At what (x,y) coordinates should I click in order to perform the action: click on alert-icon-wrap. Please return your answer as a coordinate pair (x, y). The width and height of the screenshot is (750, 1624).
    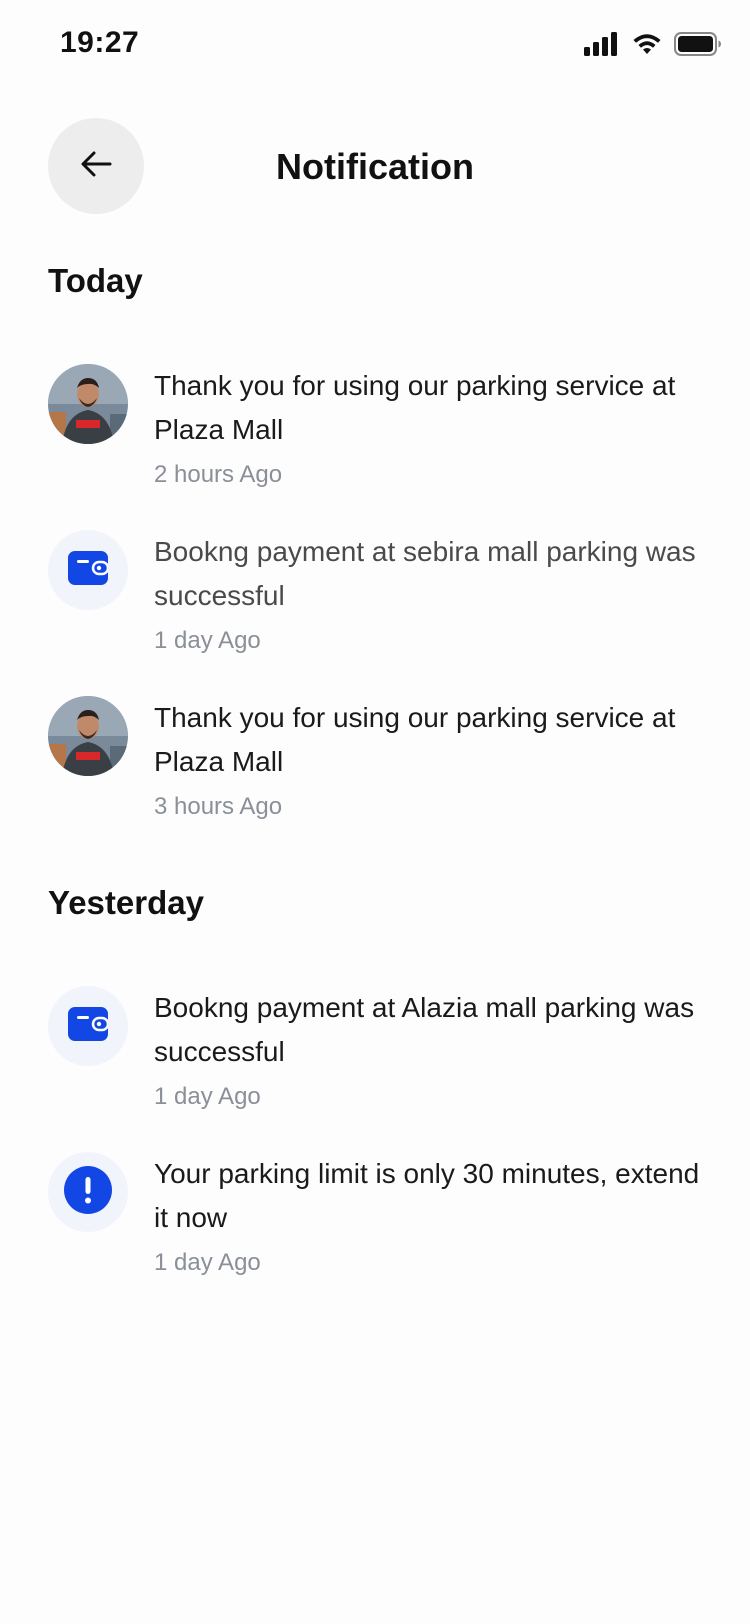
    Looking at the image, I should click on (88, 1192).